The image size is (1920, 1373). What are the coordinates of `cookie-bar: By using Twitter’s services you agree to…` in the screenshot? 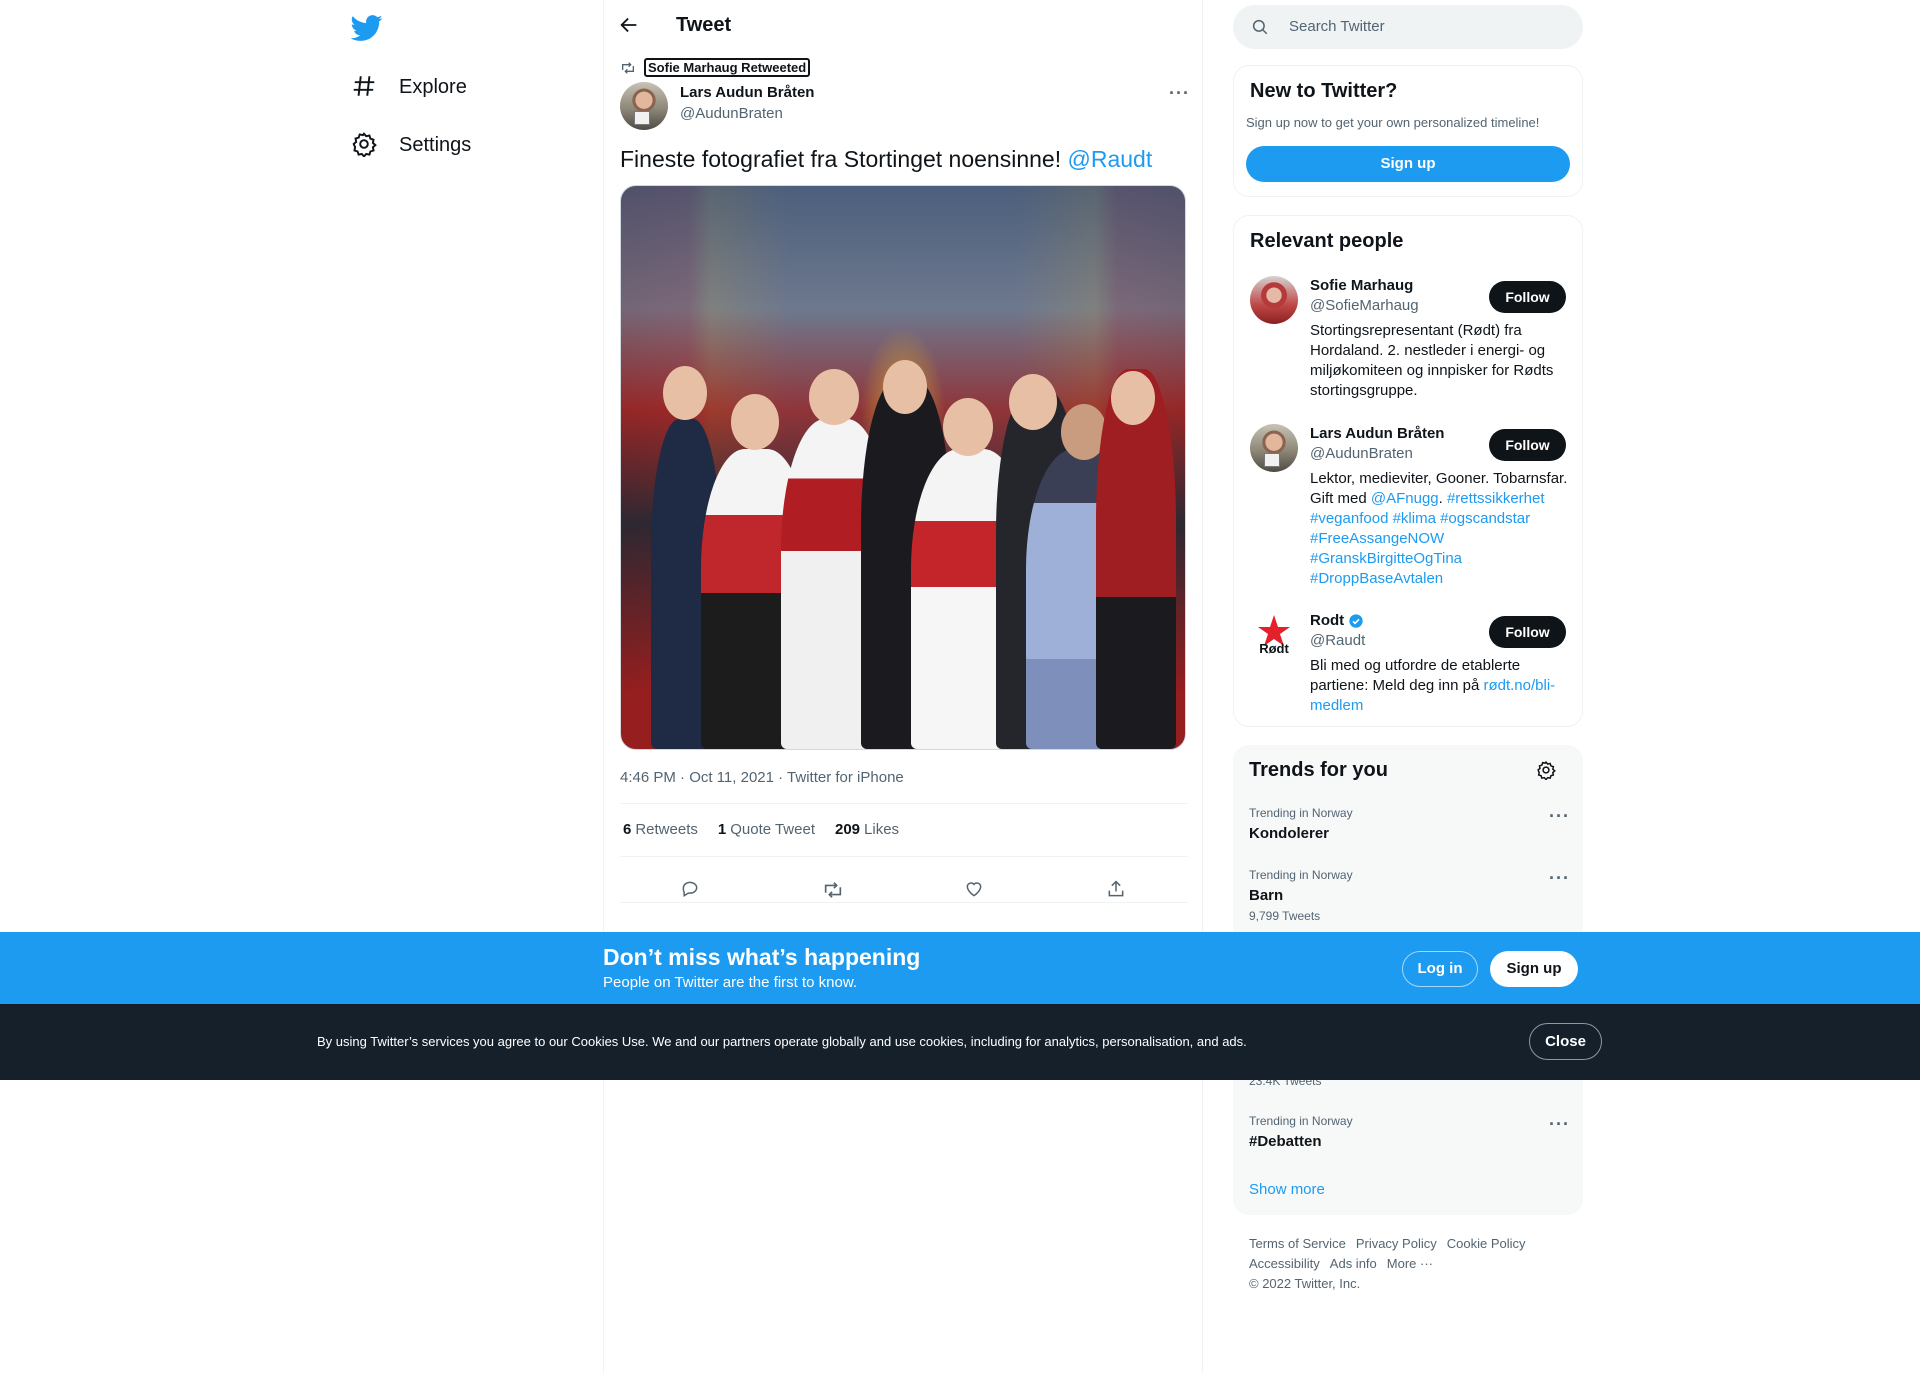 It's located at (960, 1042).